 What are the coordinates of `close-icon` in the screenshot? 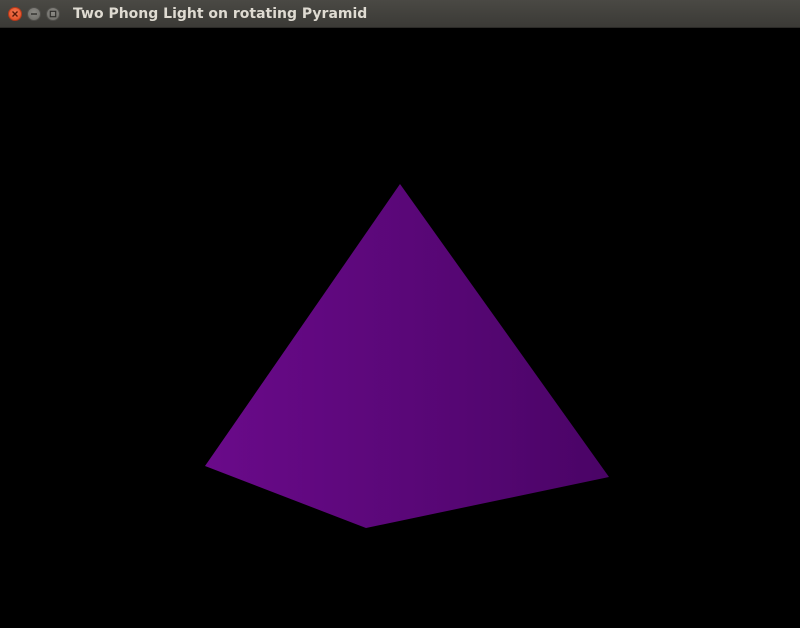 It's located at (15, 14).